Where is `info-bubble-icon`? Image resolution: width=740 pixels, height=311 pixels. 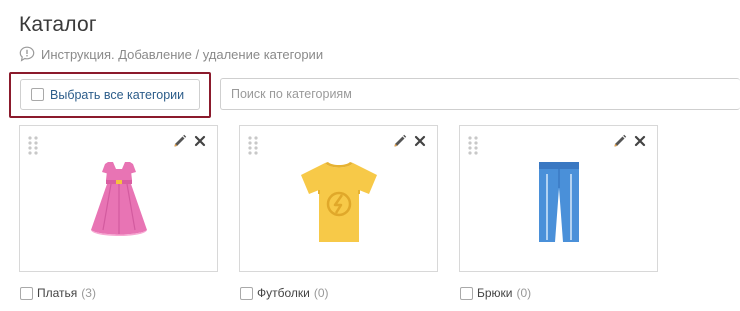
info-bubble-icon is located at coordinates (27, 54).